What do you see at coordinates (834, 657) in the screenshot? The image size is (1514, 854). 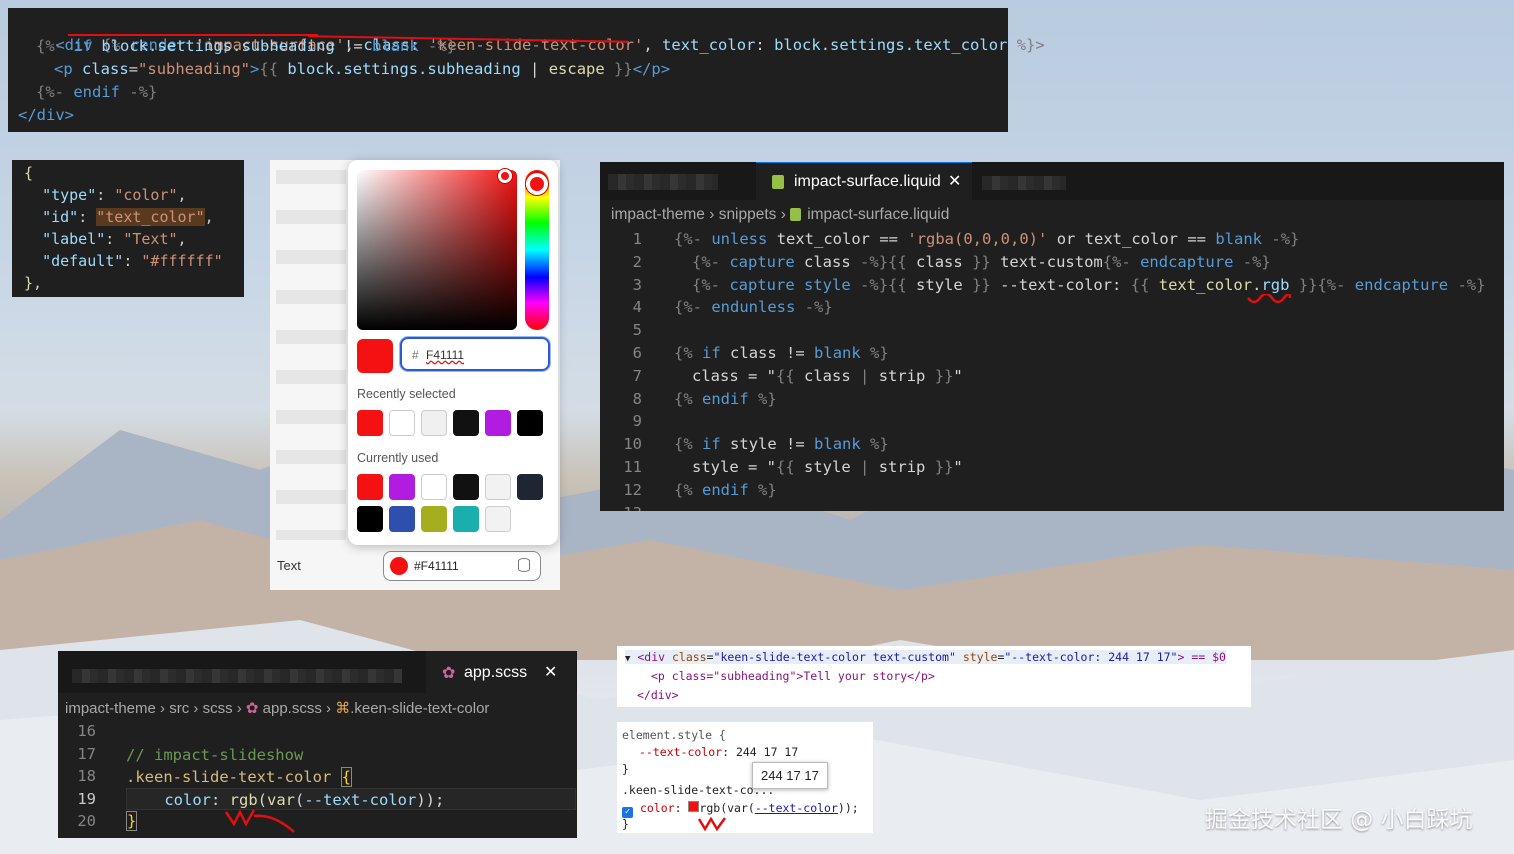 I see `dom-attr-value: "keen-slide-text-color text-custom"` at bounding box center [834, 657].